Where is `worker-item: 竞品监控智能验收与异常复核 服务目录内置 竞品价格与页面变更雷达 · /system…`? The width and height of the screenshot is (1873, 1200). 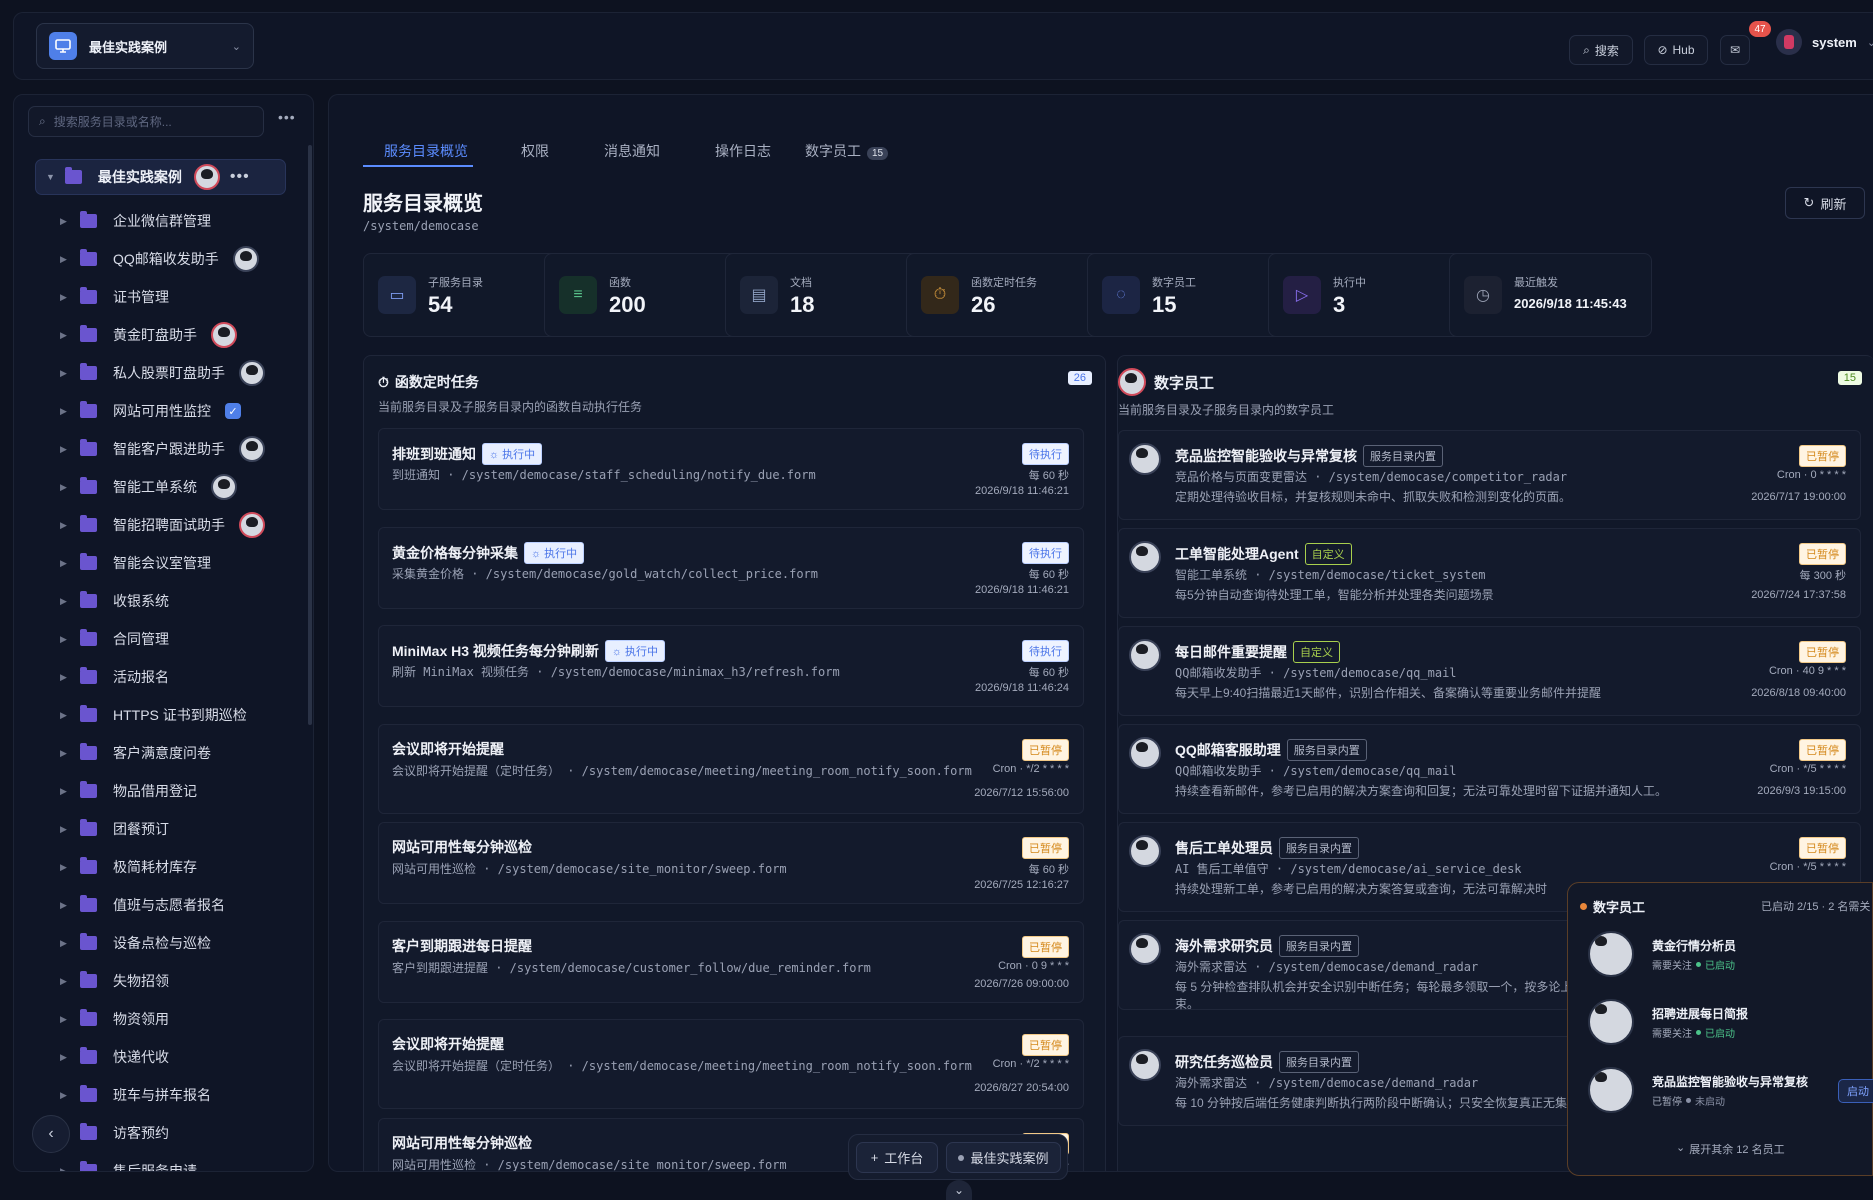
worker-item: 竞品监控智能验收与异常复核 服务目录内置 竞品价格与页面变更雷达 · /system… is located at coordinates (1489, 475).